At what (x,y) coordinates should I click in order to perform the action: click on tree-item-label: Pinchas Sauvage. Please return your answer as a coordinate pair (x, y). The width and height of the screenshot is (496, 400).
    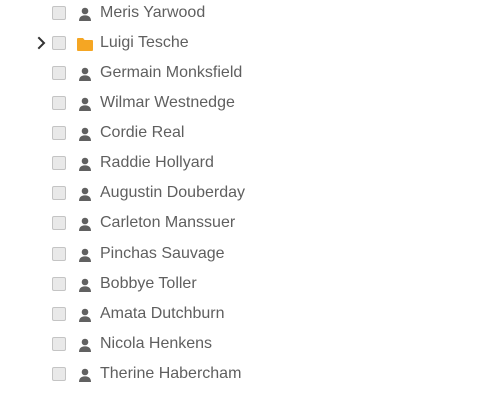
    Looking at the image, I should click on (162, 253).